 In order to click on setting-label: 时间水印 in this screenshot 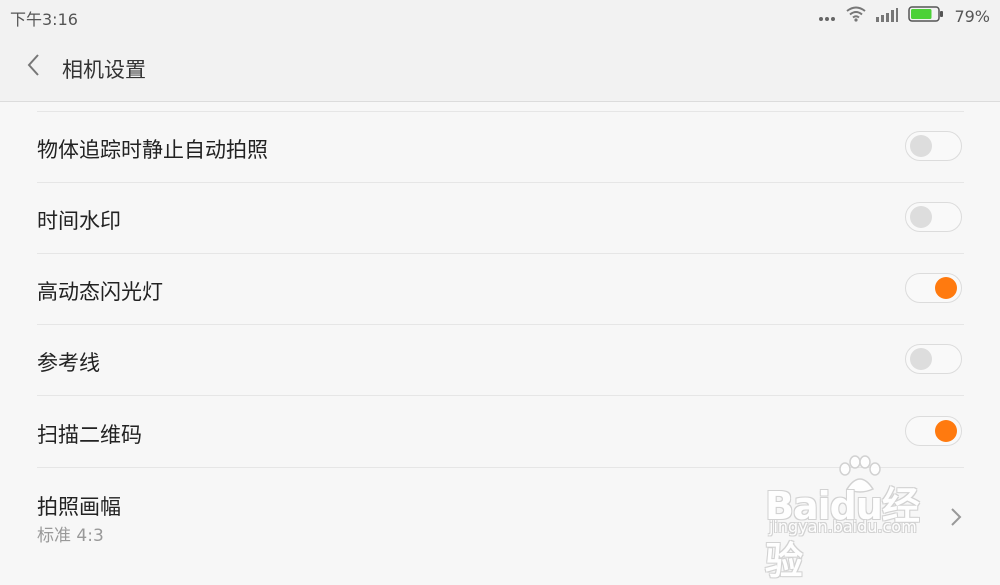, I will do `click(79, 221)`.